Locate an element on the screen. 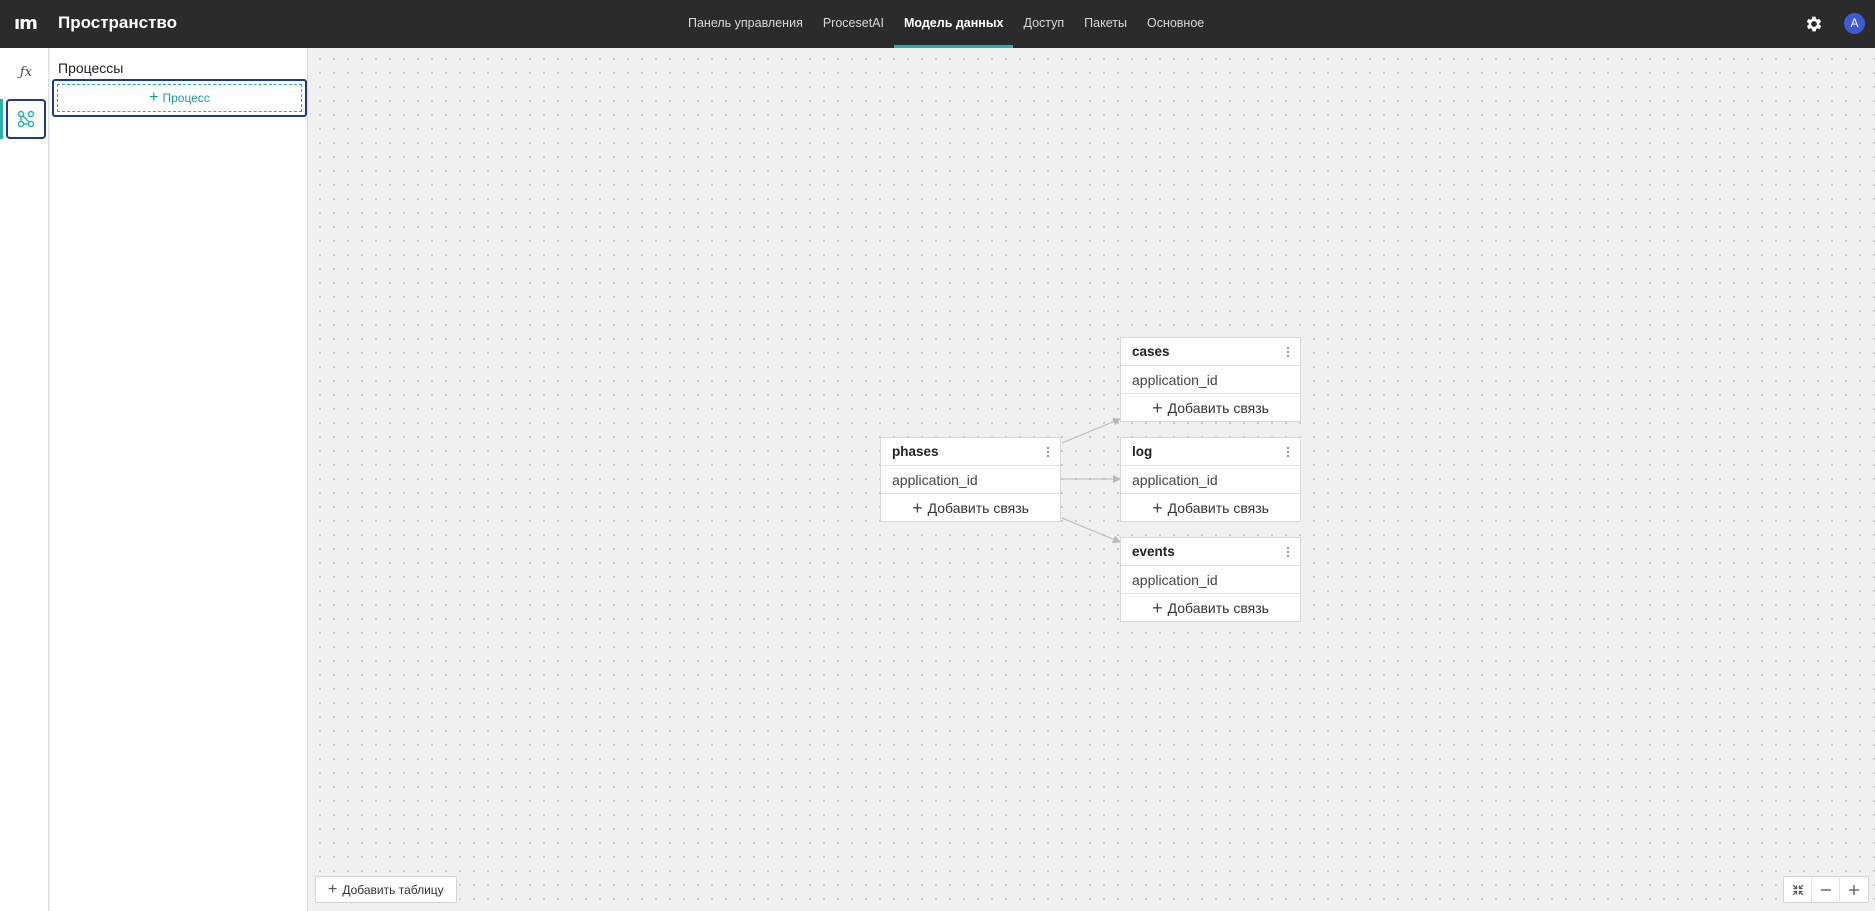 This screenshot has width=1875, height=911. table-card-phases: phases application_id + Добавить связь is located at coordinates (970, 479).